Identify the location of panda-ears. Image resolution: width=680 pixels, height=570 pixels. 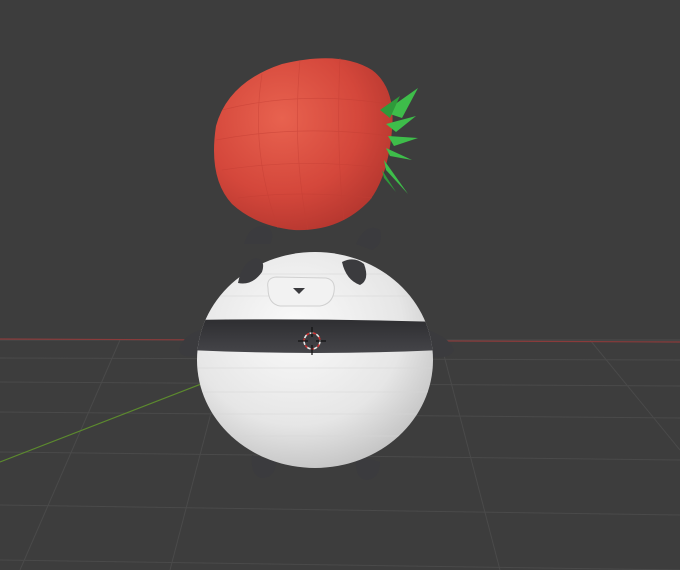
(312, 237).